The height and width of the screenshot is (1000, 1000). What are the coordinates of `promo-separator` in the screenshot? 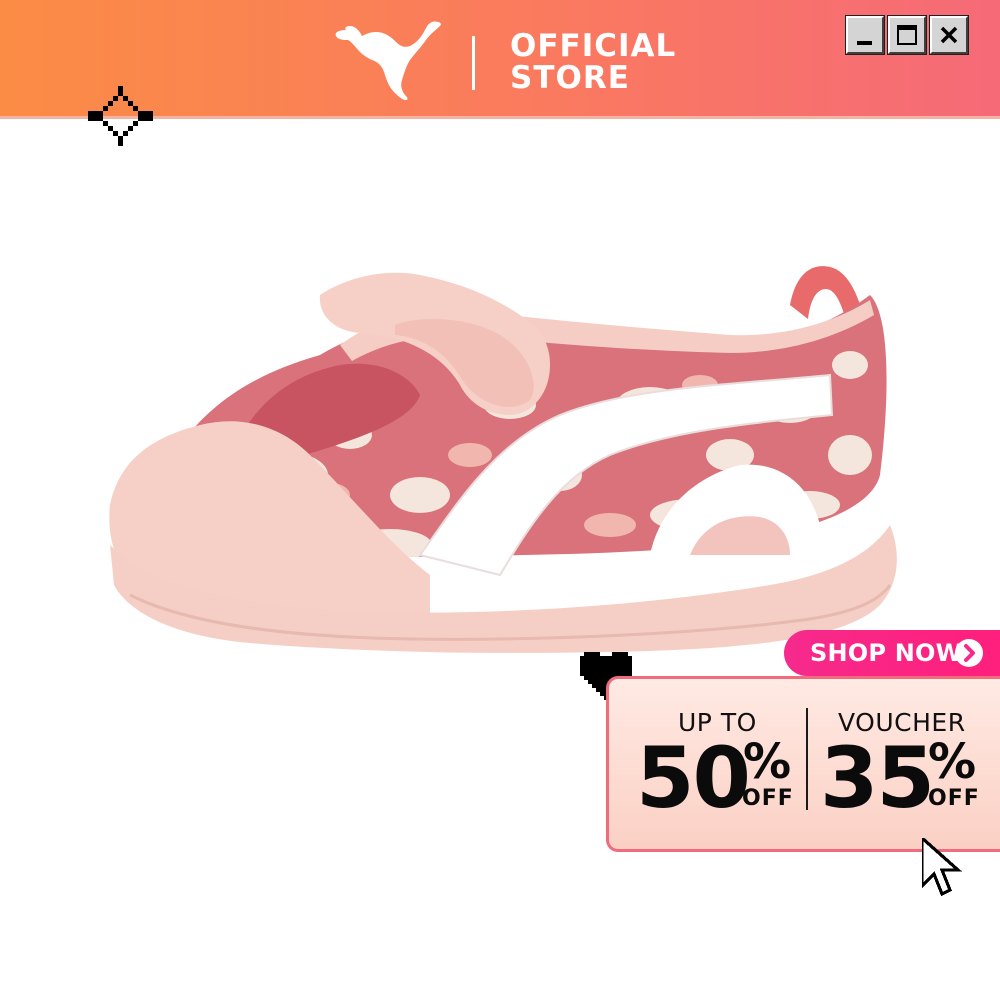 It's located at (807, 759).